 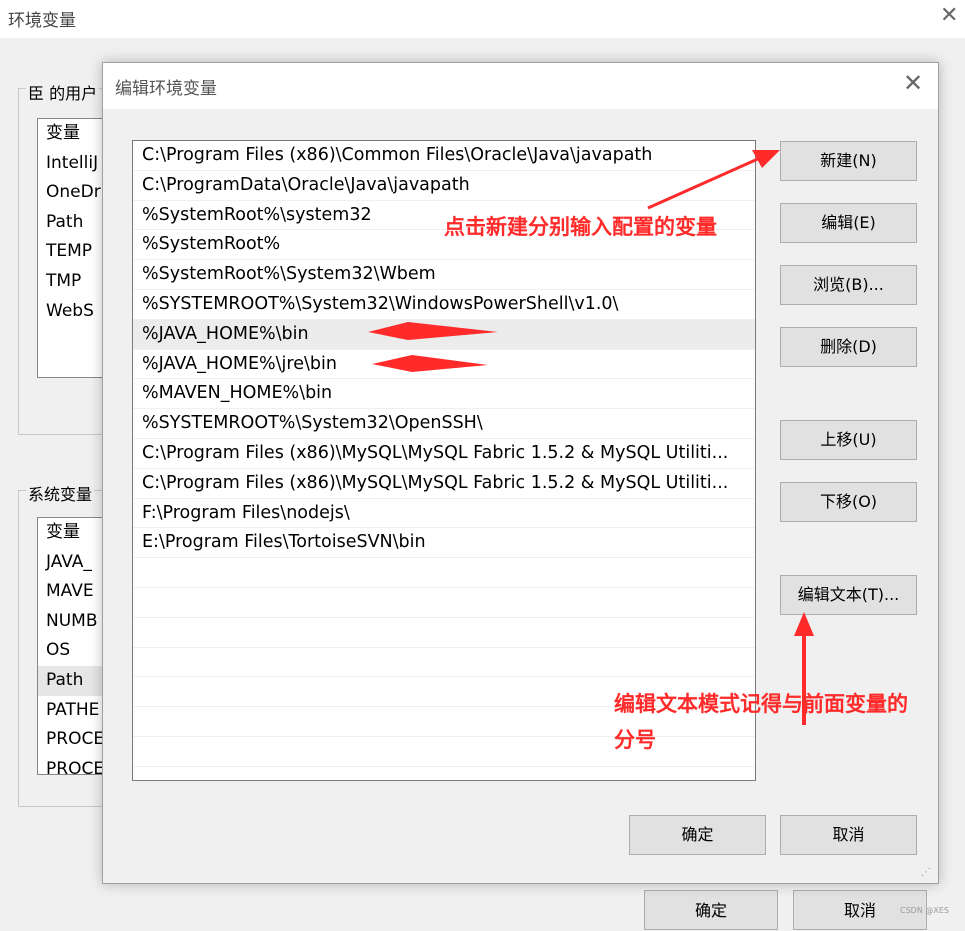 I want to click on annotation-edit-text-hint-2: 分号, so click(x=635, y=740).